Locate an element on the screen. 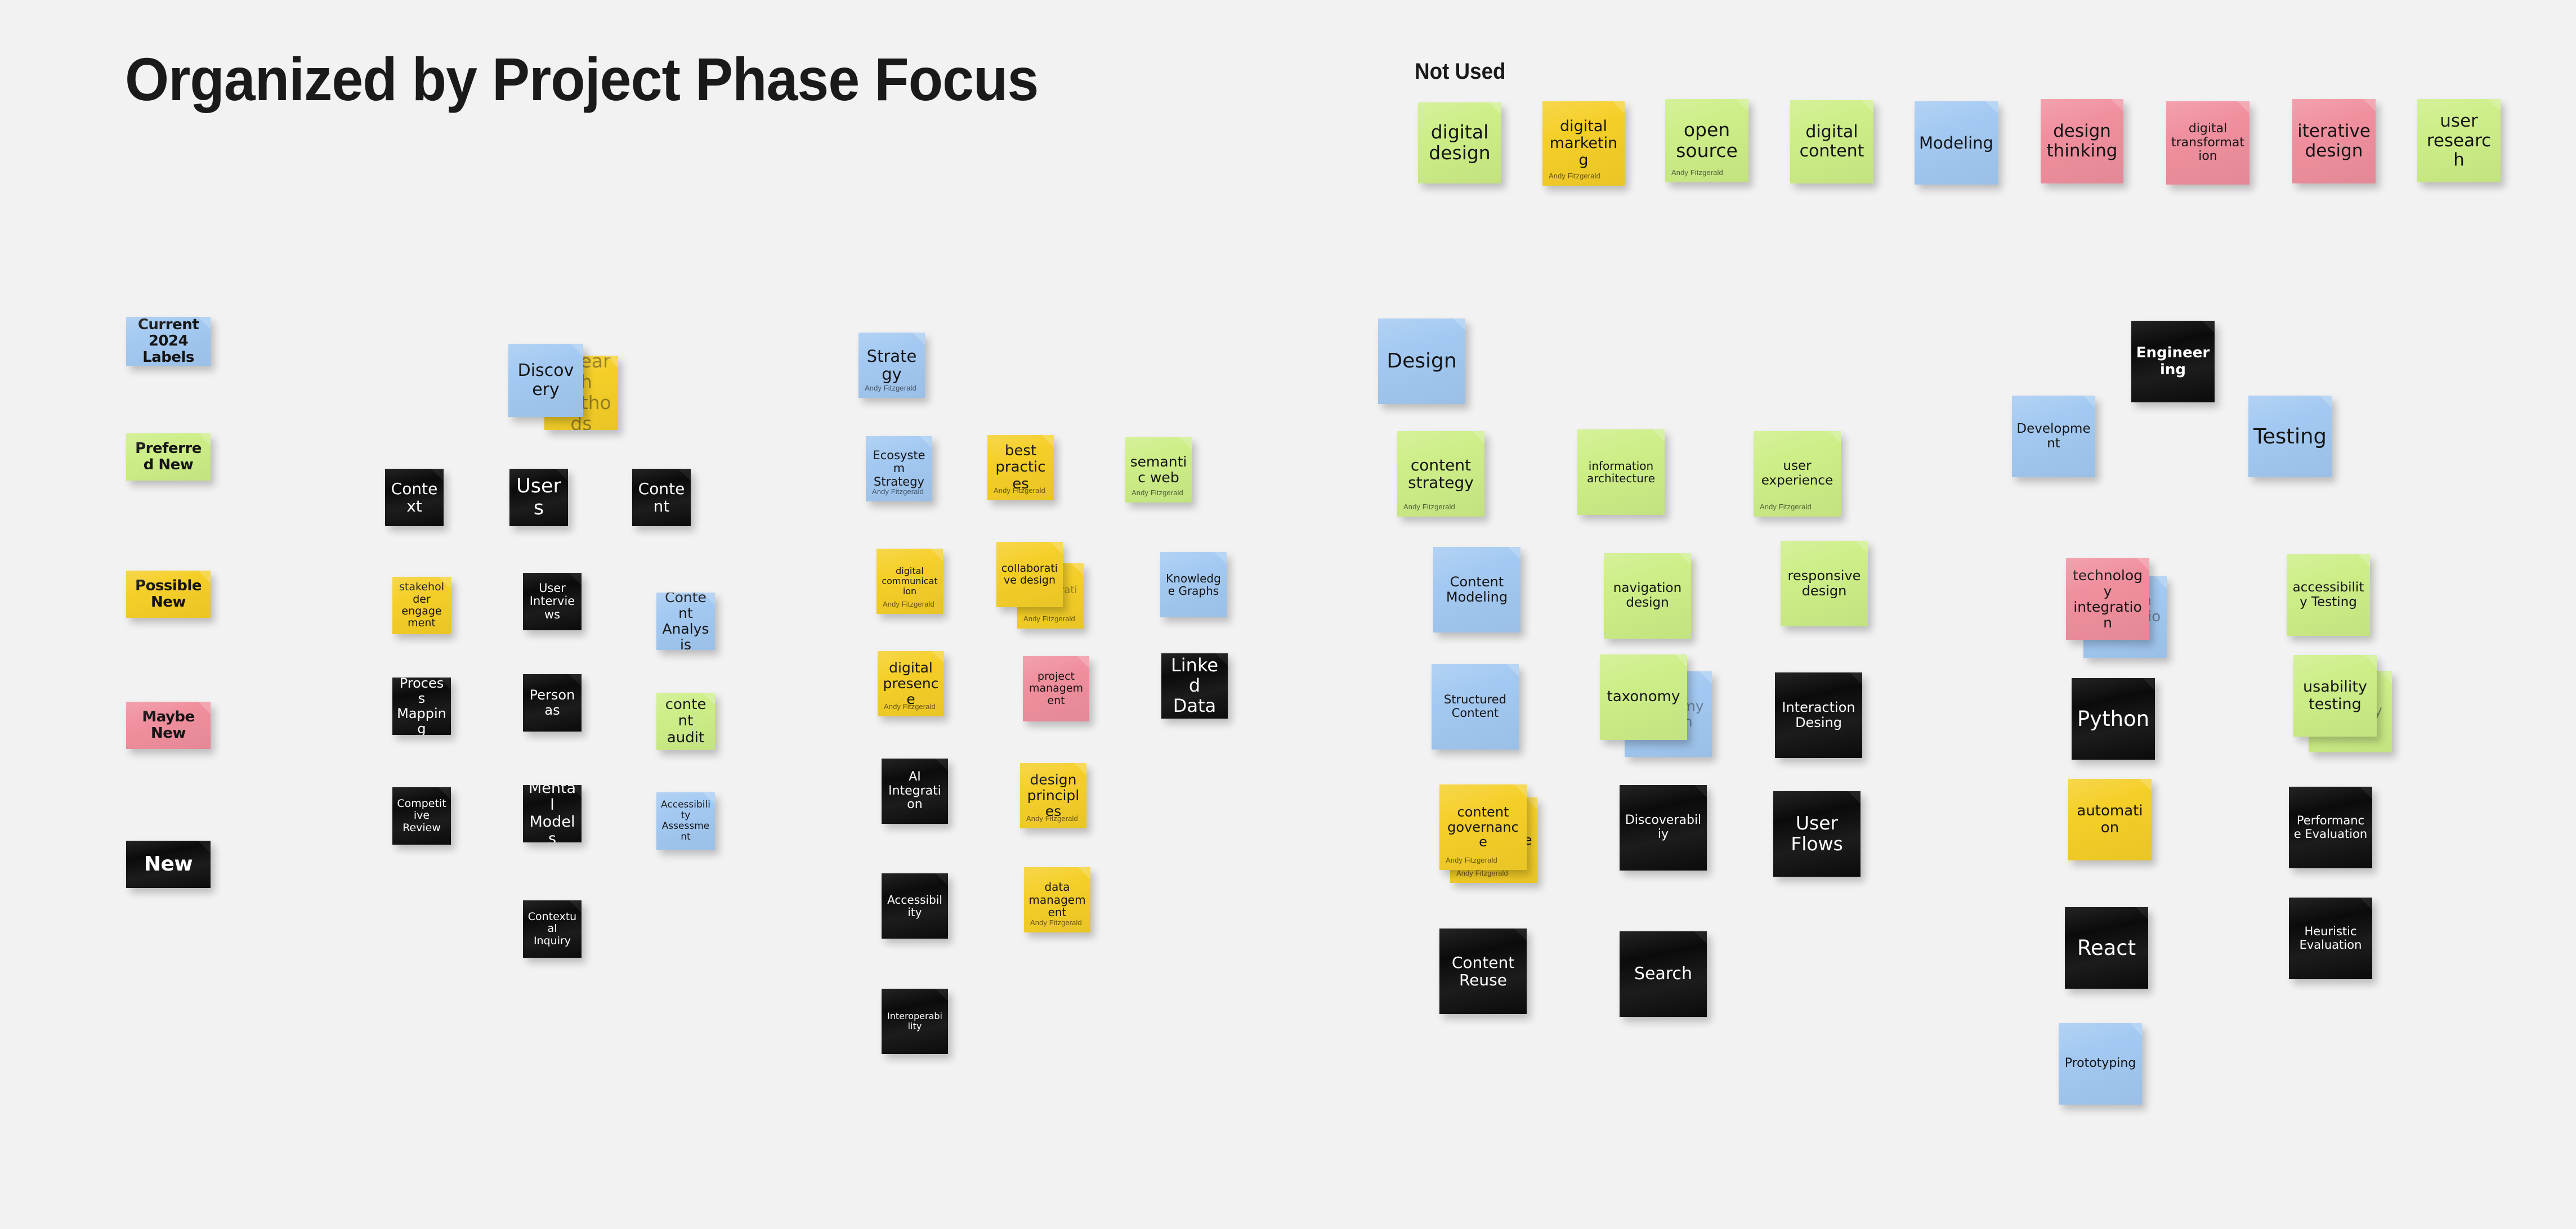 This screenshot has width=2576, height=1229. not-used-note: digital design is located at coordinates (1459, 142).